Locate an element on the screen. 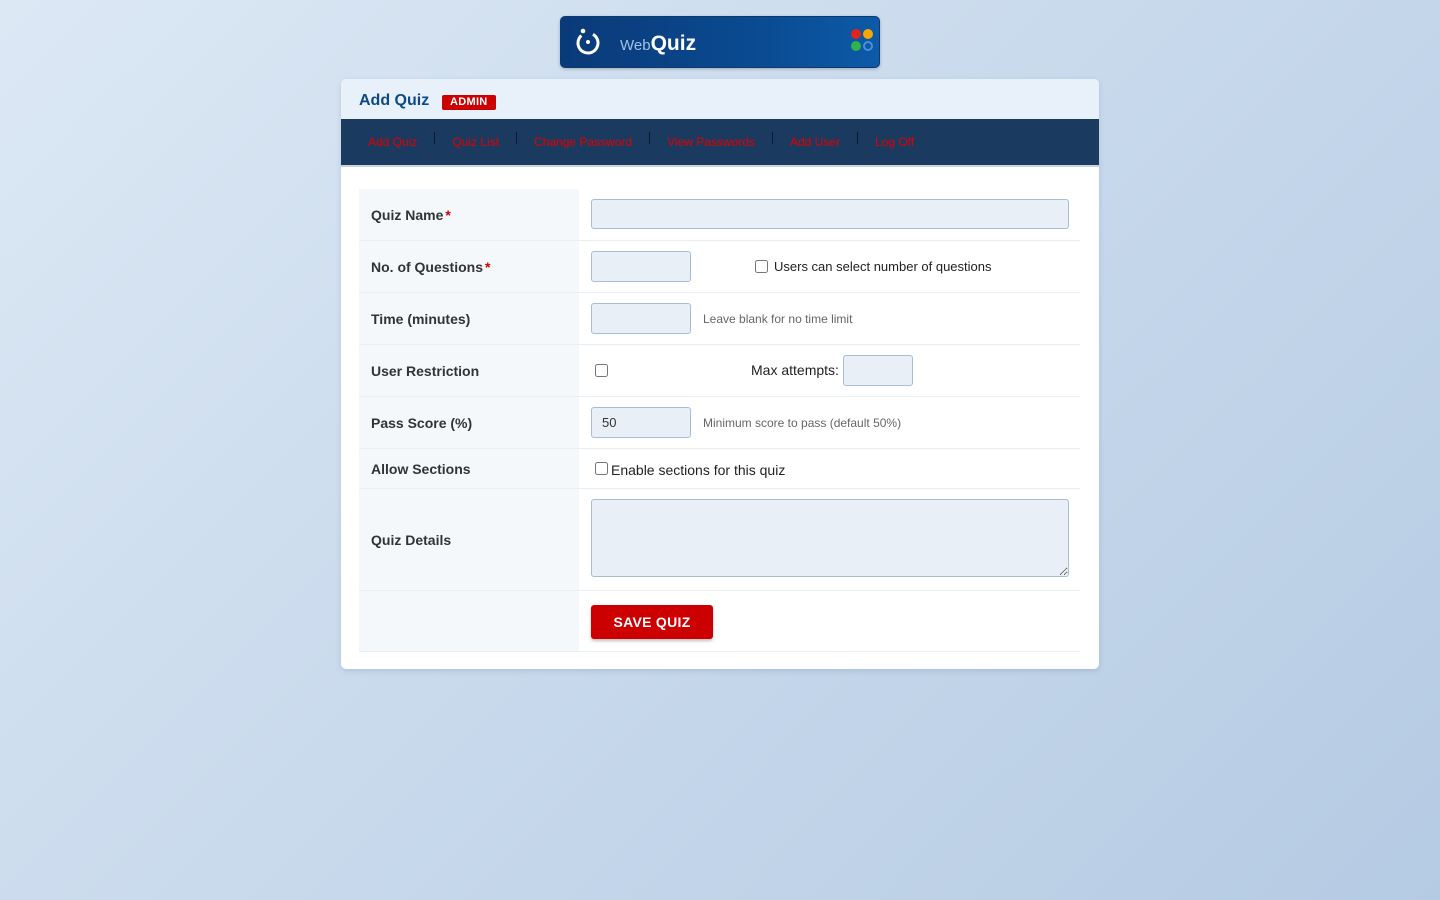 This screenshot has width=1440, height=900. quiz-details-cell is located at coordinates (829, 539).